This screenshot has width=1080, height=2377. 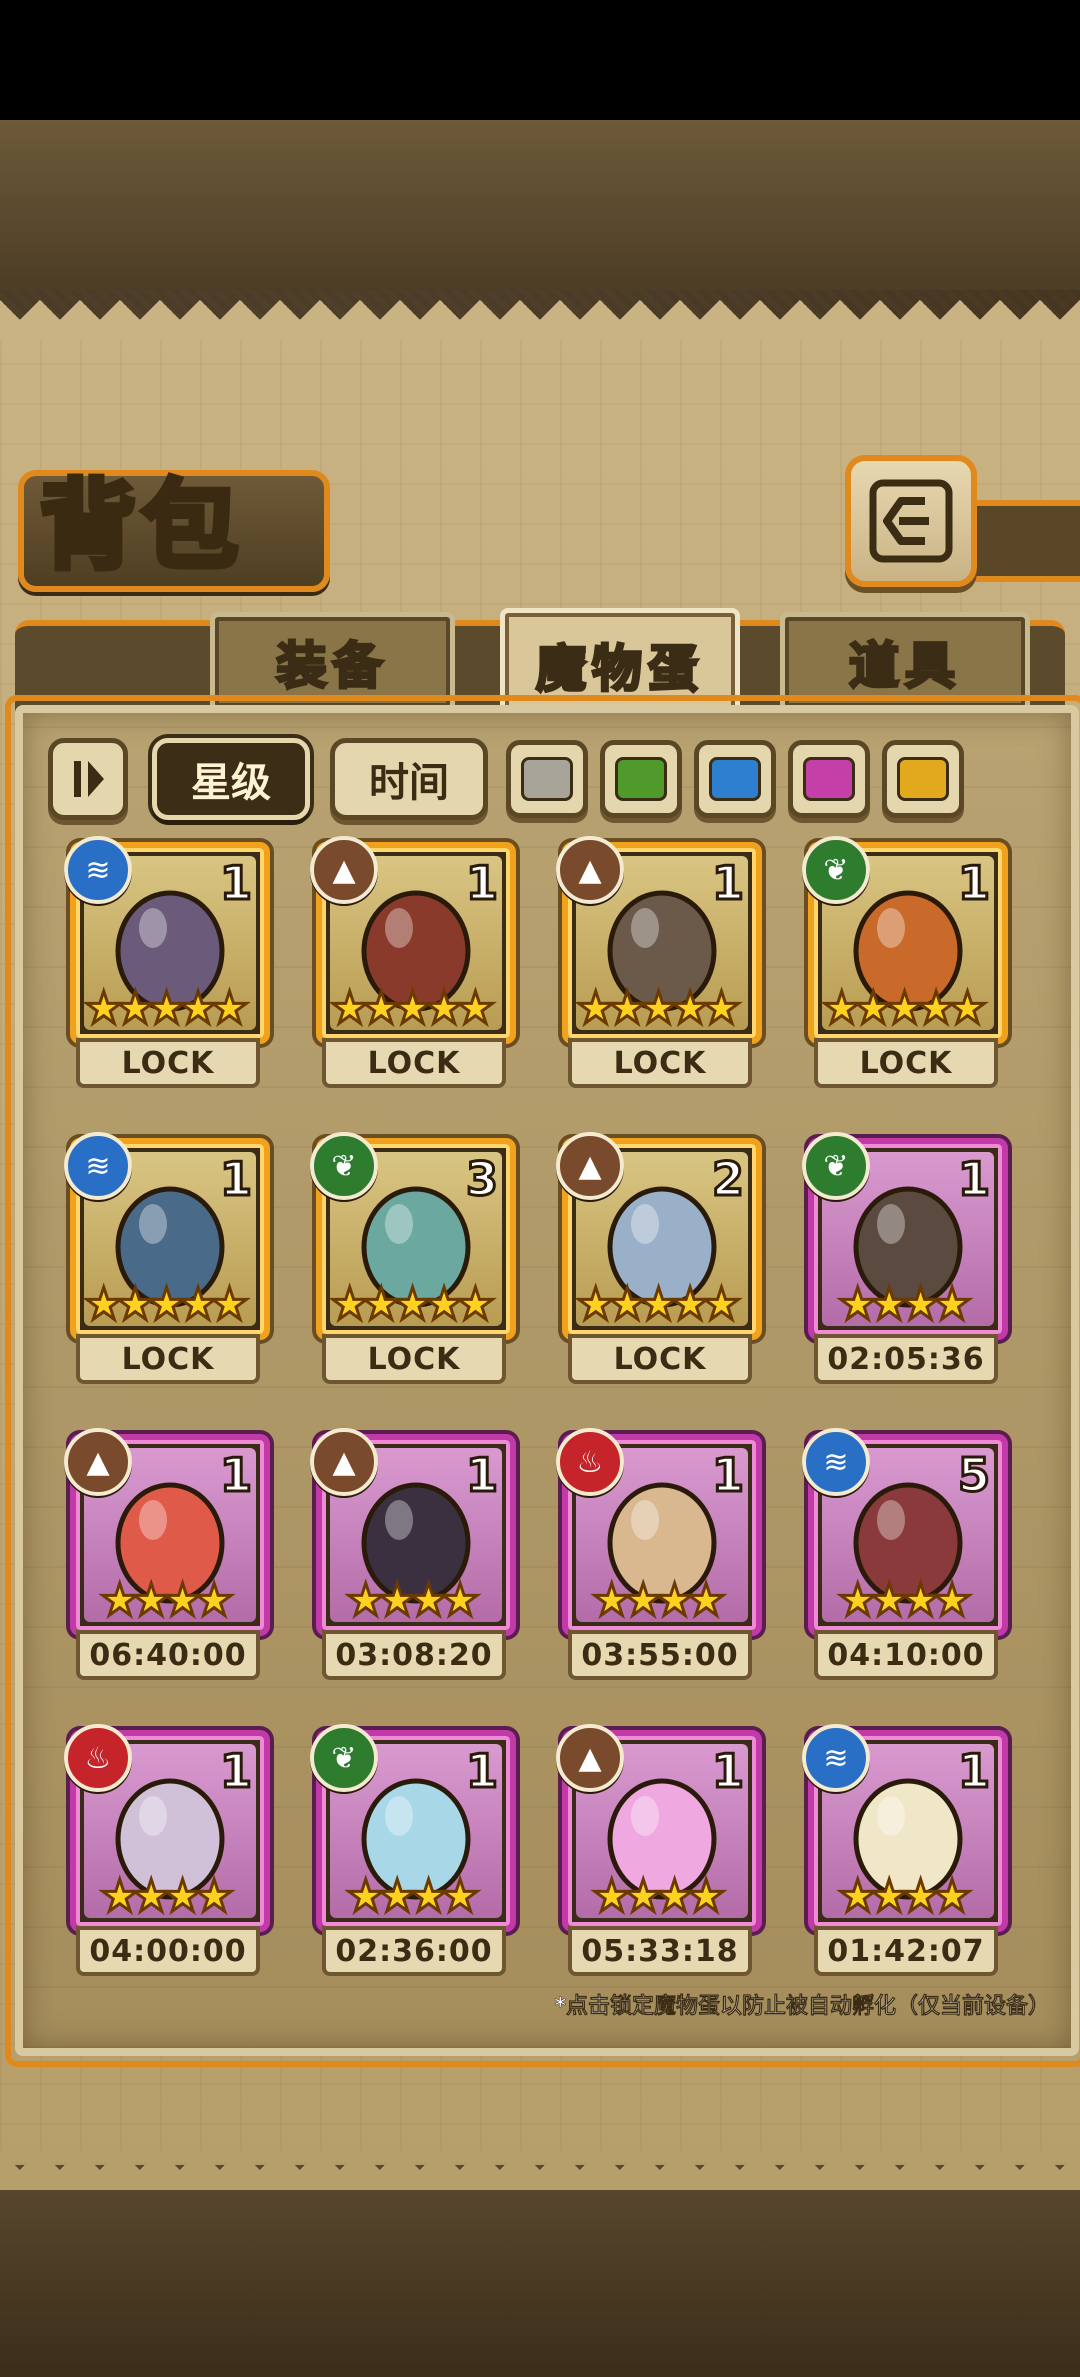 I want to click on egg-slot: ≋ 1 ★★★★ 01:42:07, so click(x=905, y=1852).